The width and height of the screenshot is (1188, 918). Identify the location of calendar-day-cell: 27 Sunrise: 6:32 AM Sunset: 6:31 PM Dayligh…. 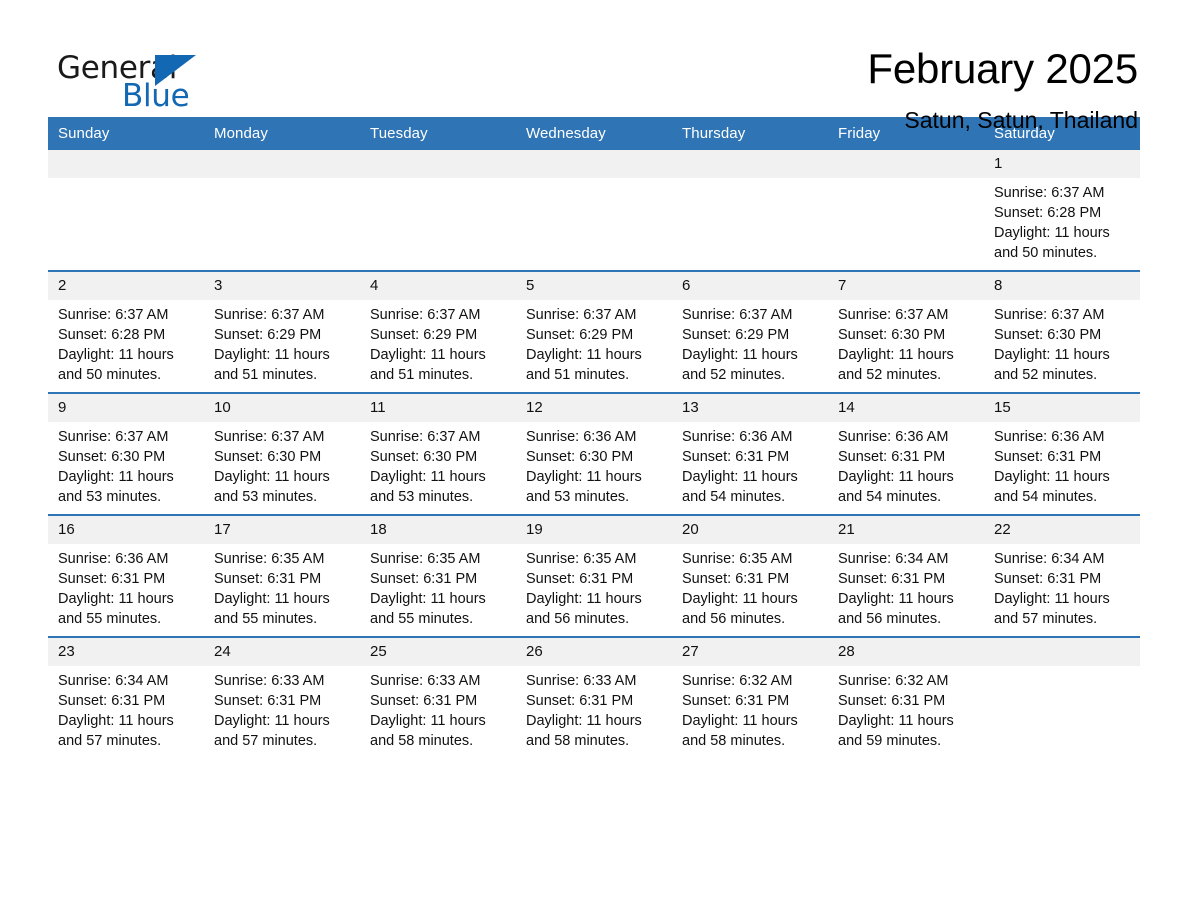
(750, 697).